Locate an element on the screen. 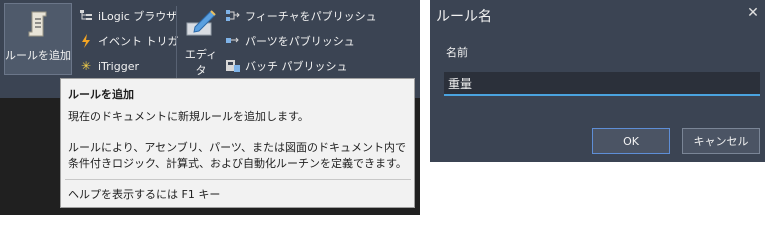  lightning-icon is located at coordinates (86, 41).